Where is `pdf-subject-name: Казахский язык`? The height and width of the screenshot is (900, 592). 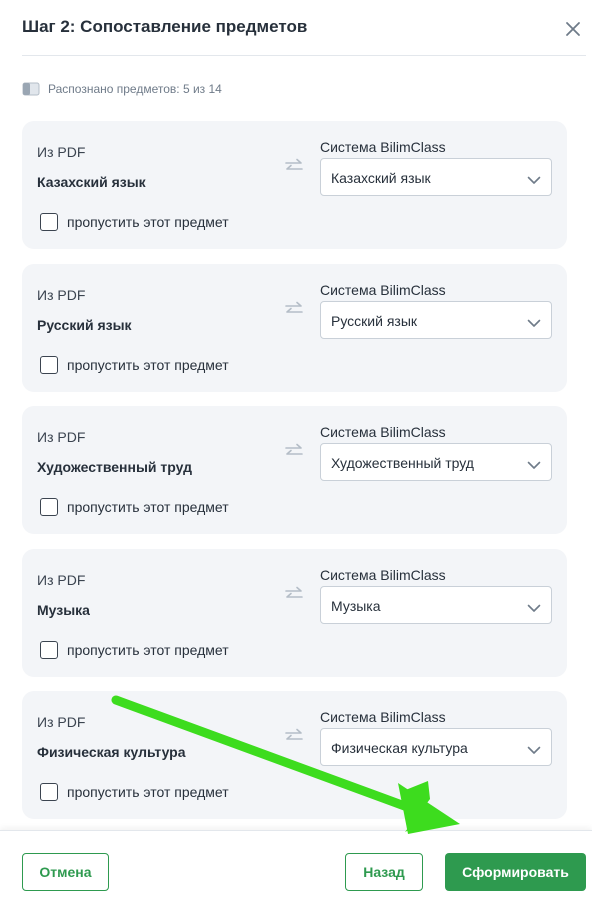
pdf-subject-name: Казахский язык is located at coordinates (91, 182).